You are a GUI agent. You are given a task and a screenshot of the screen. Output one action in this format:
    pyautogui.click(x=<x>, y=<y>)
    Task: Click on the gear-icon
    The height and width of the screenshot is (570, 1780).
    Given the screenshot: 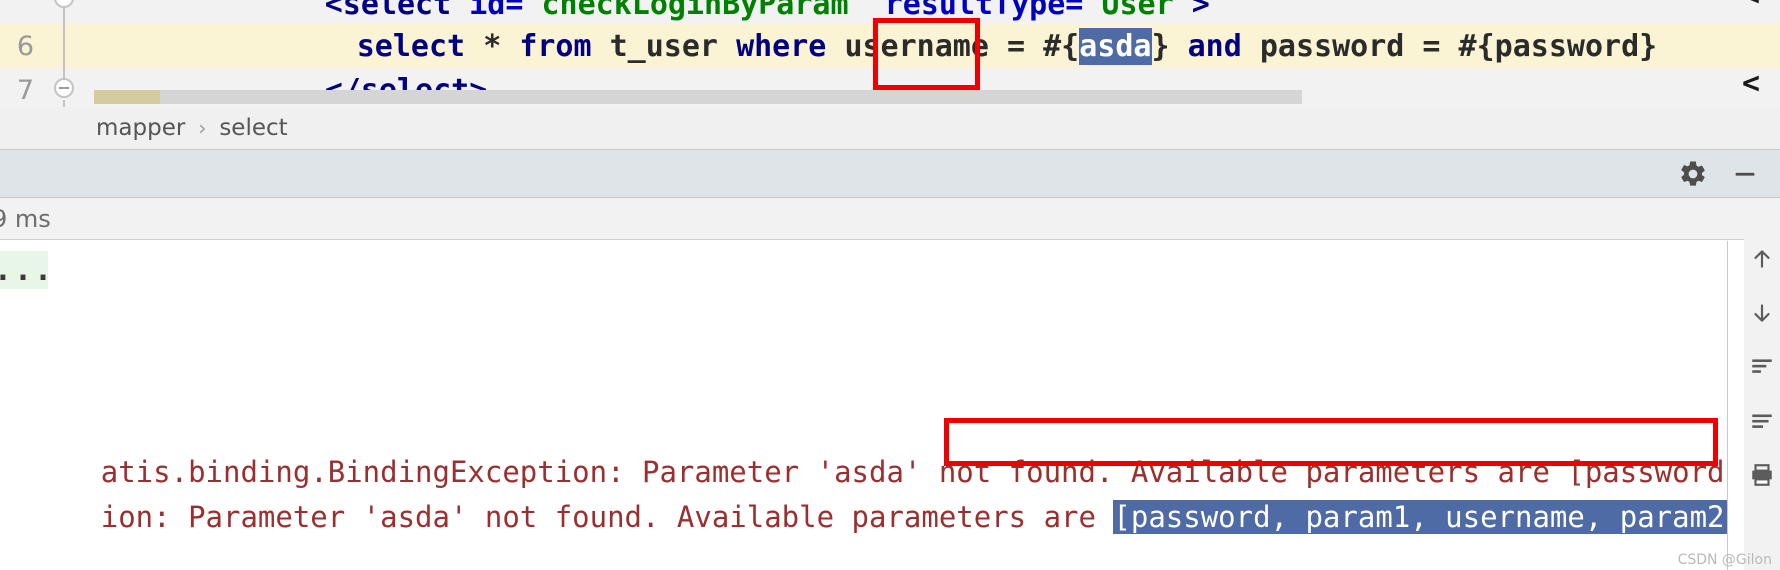 What is the action you would take?
    pyautogui.click(x=1693, y=174)
    